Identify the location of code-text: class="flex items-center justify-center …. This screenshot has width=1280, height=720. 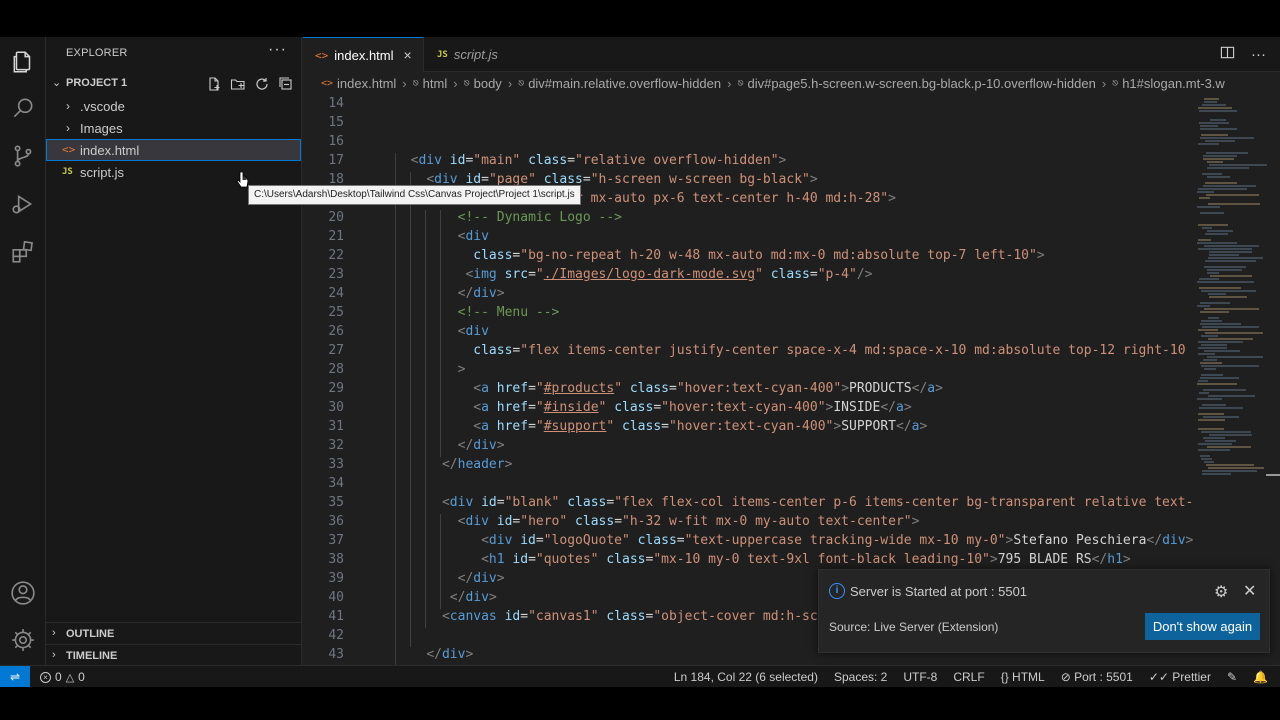
(833, 350).